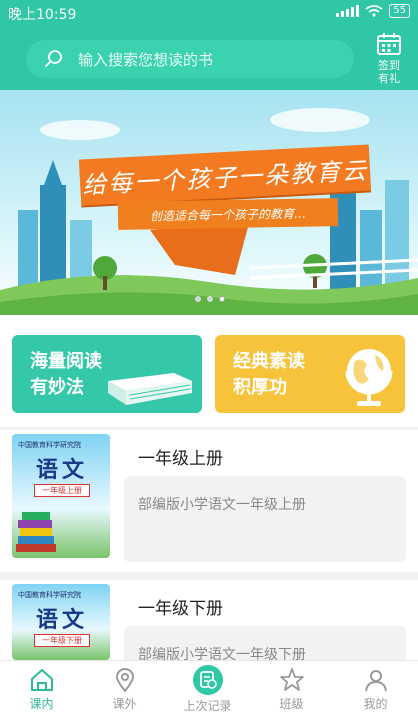  I want to click on wifi-icon, so click(374, 11).